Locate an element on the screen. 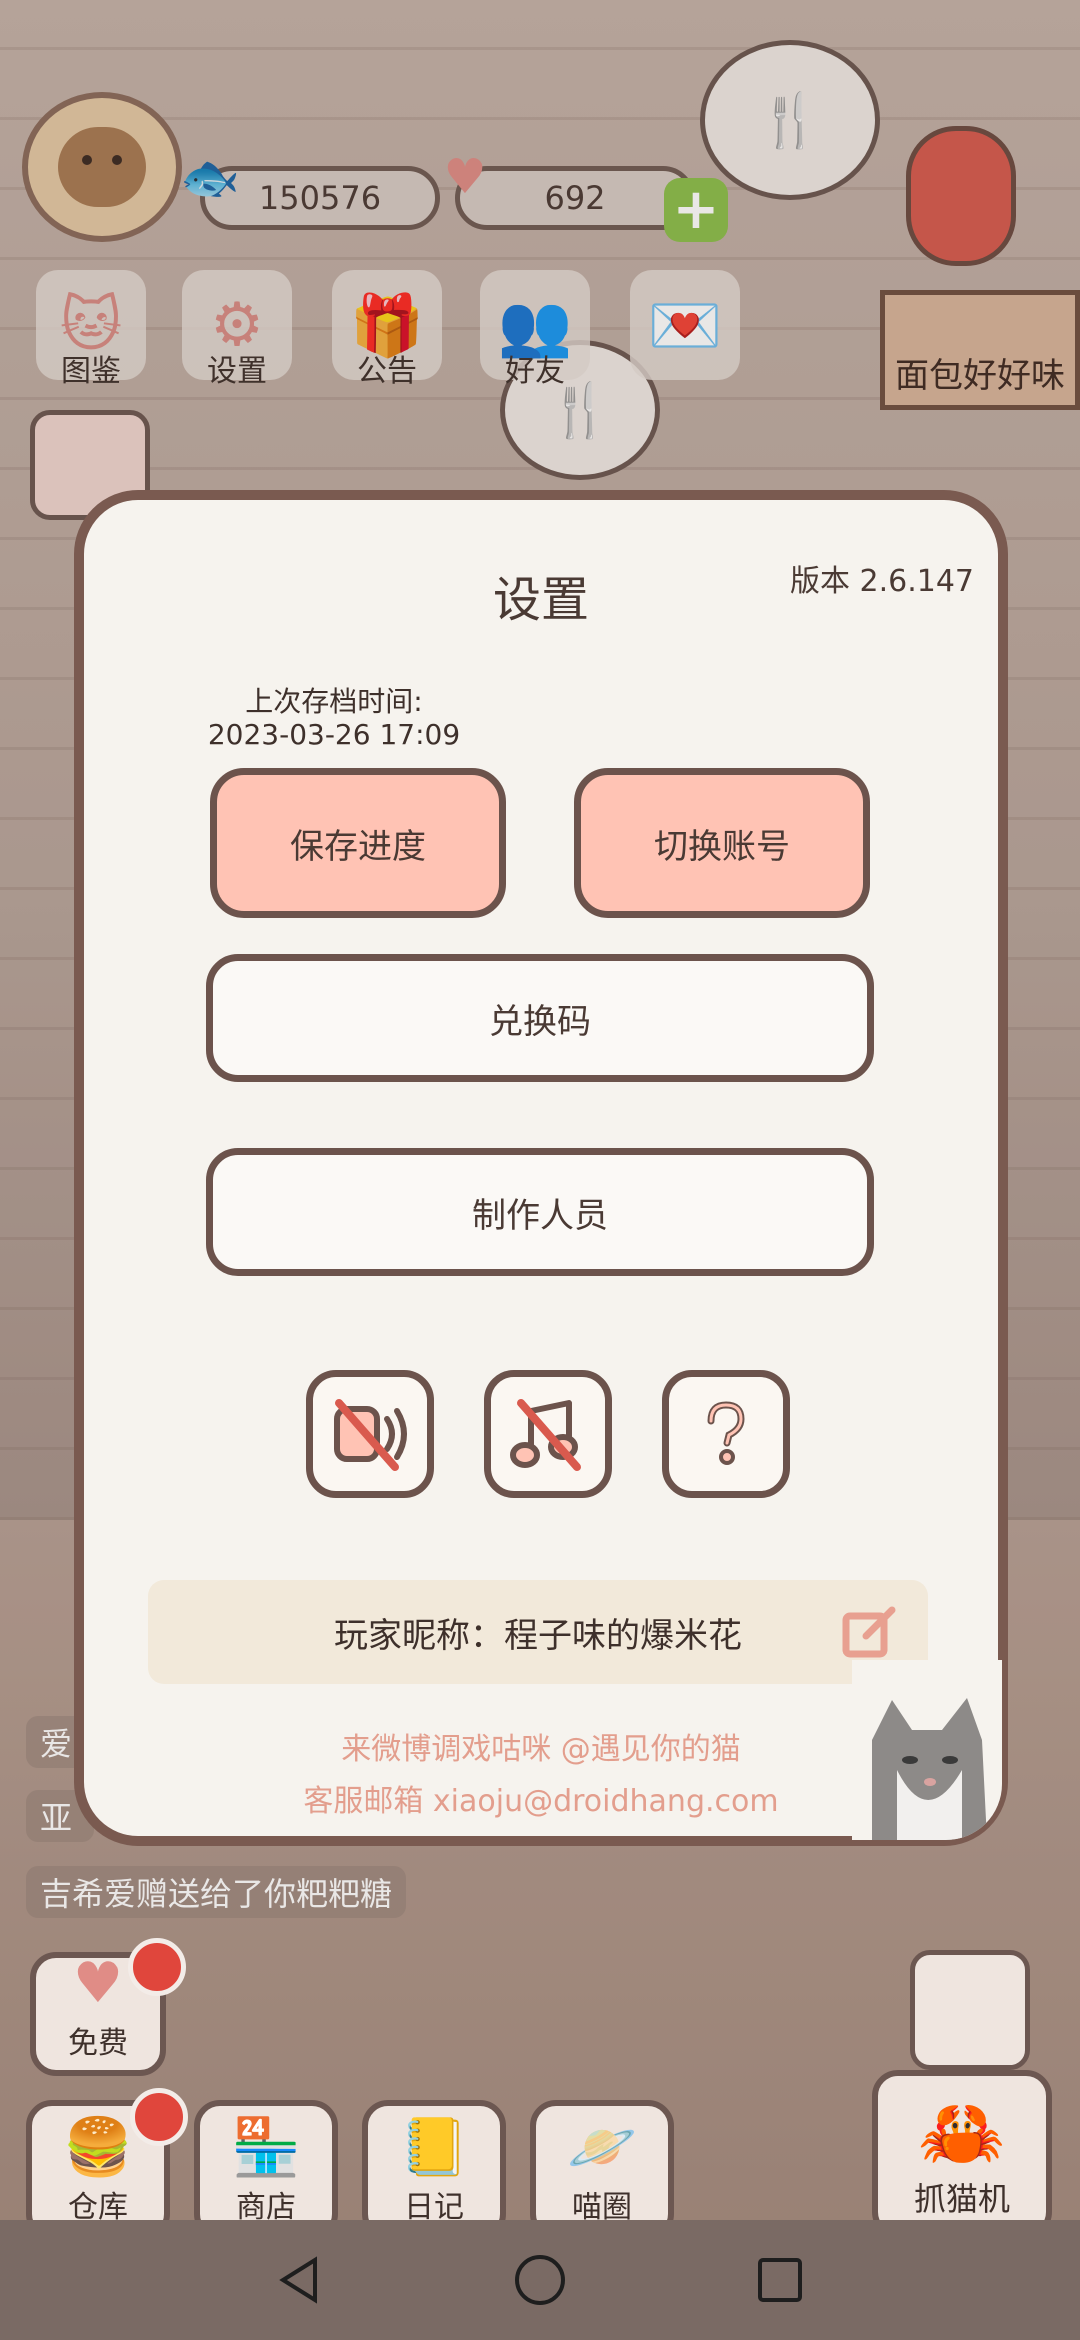  music-toggle-button is located at coordinates (548, 1434).